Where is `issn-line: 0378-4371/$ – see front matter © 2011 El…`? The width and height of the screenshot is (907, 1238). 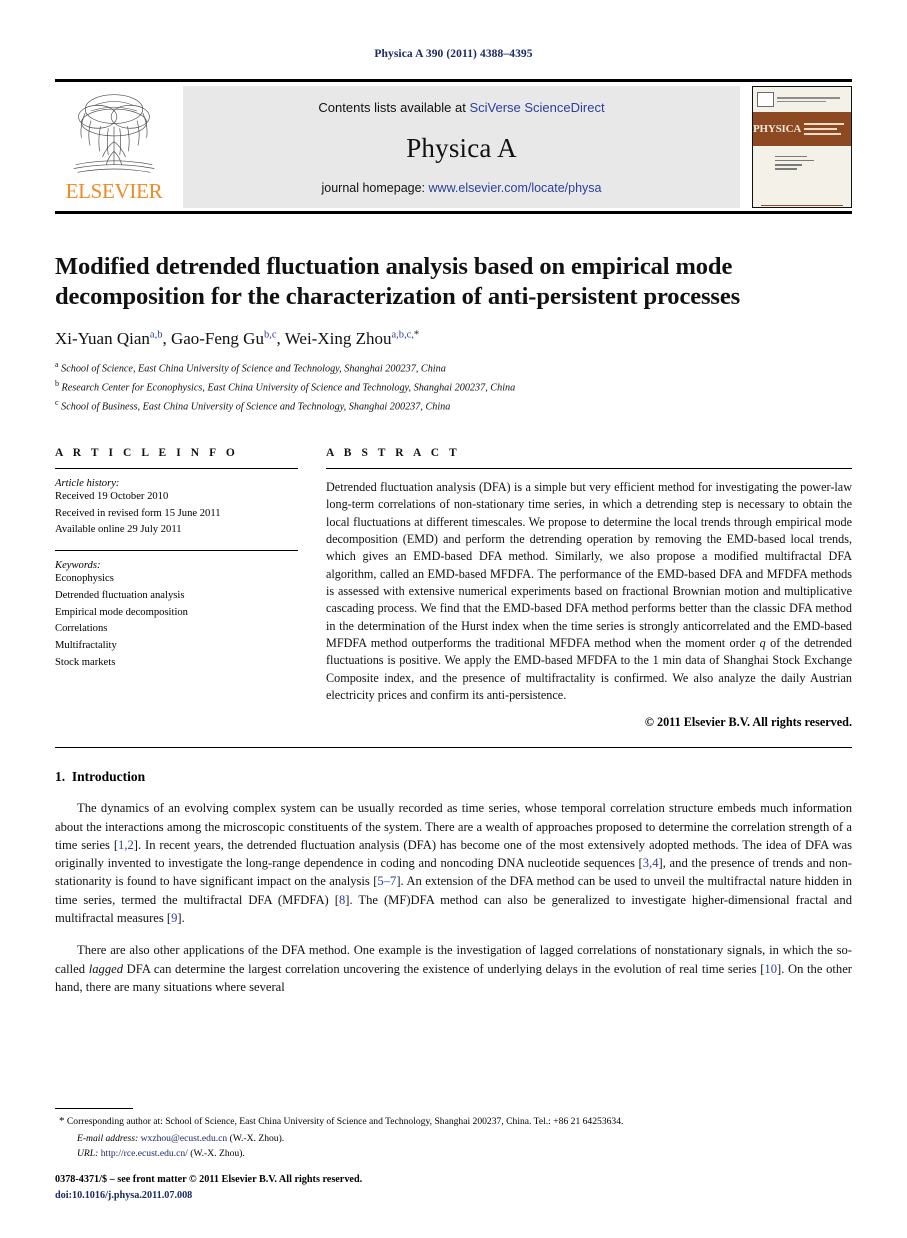
issn-line: 0378-4371/$ – see front matter © 2011 El… is located at coordinates (209, 1180).